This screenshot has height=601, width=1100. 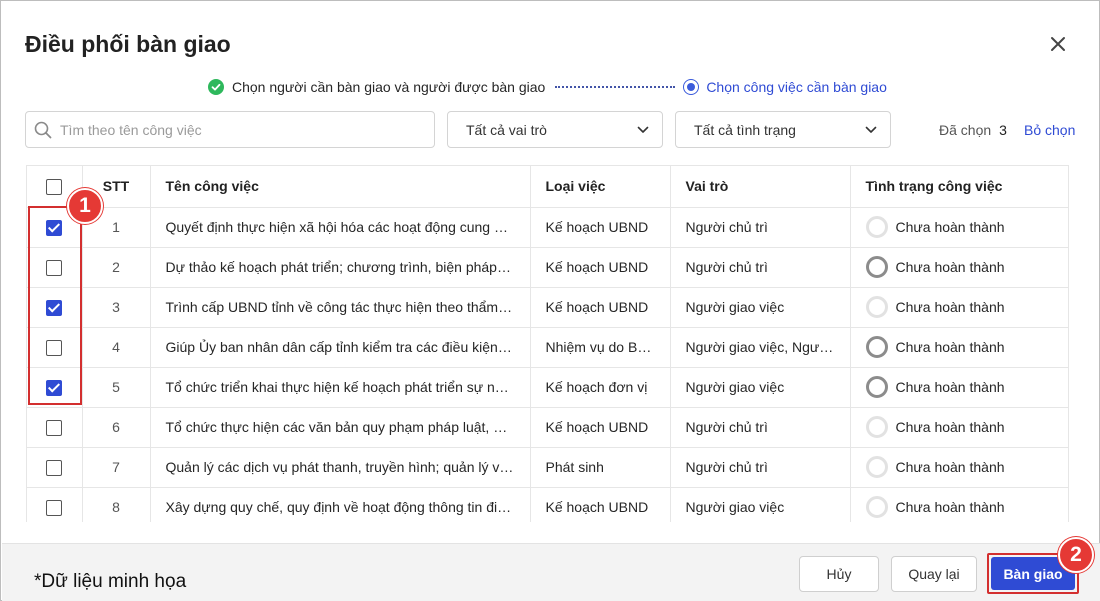 I want to click on selected-label: Đã chọn, so click(x=965, y=130).